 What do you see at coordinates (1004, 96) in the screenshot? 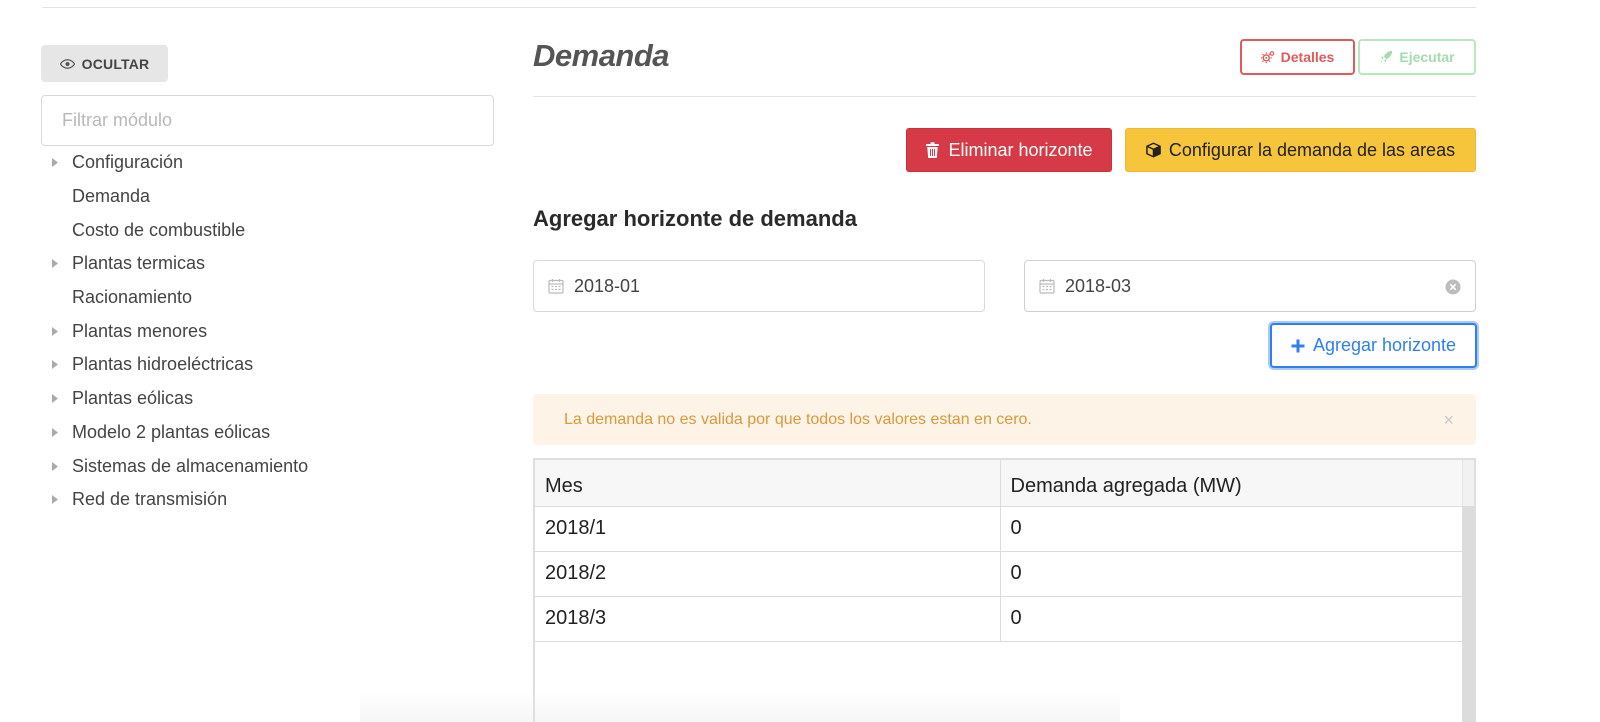
I see `title-divider` at bounding box center [1004, 96].